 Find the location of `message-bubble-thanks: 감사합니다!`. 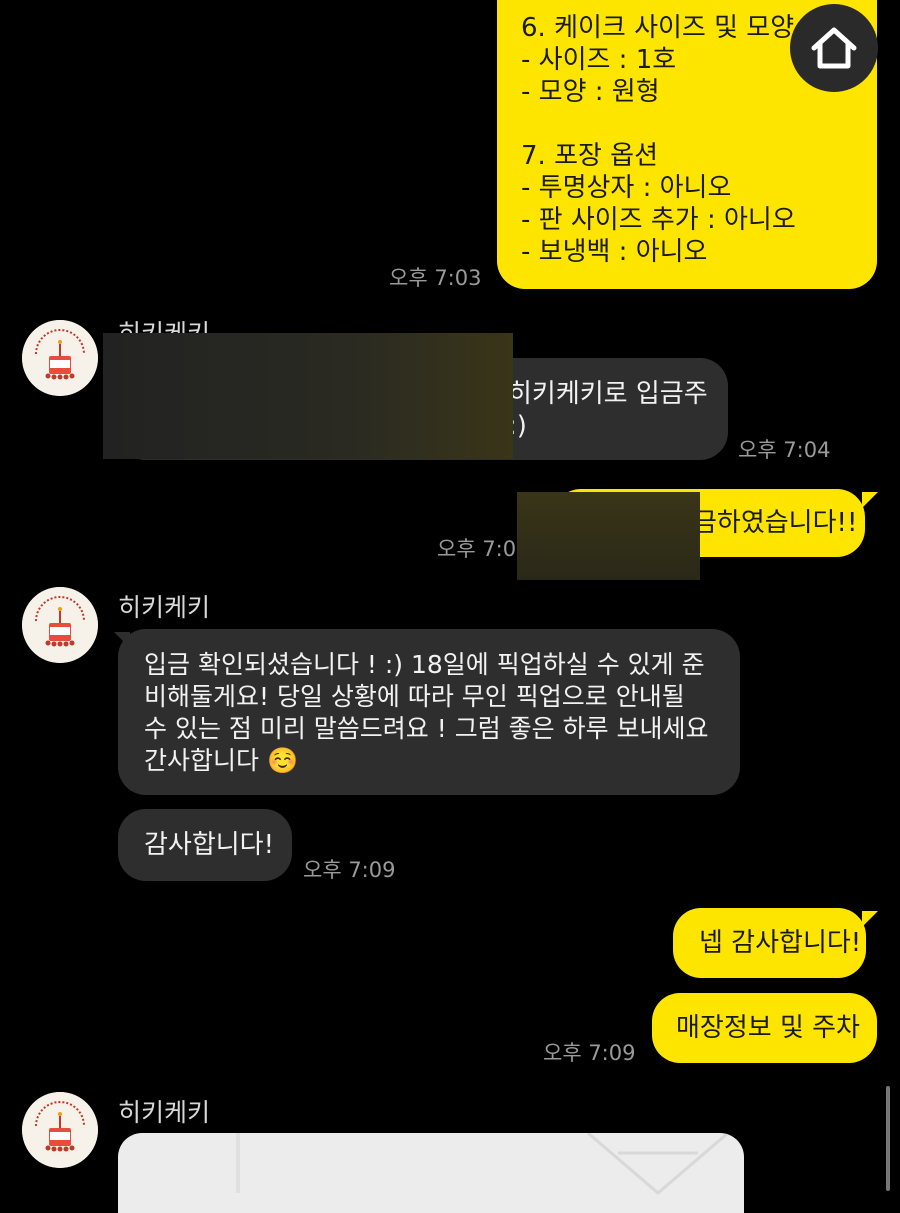

message-bubble-thanks: 감사합니다! is located at coordinates (205, 845).